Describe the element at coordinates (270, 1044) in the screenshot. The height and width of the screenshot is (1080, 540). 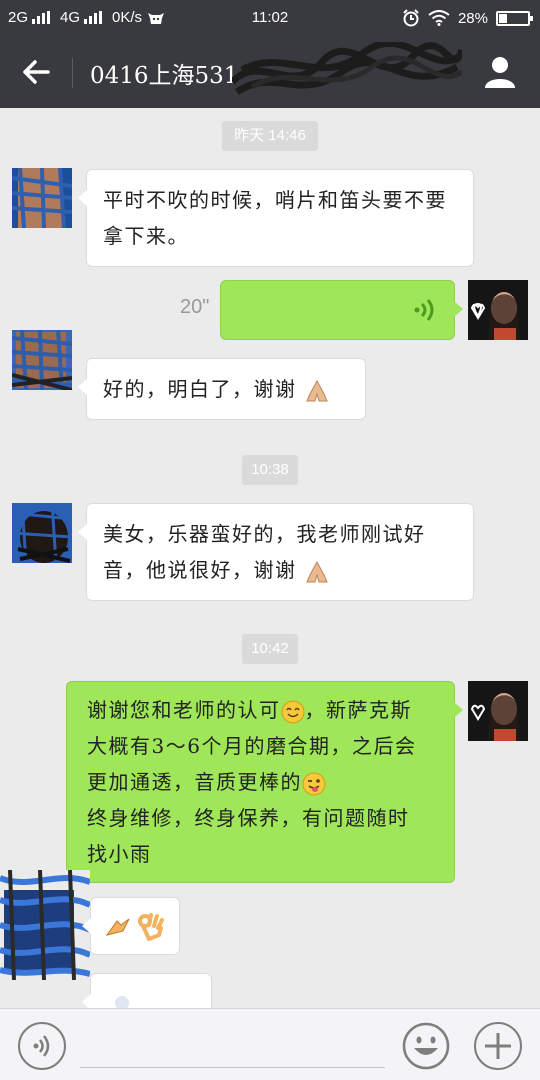
I see `input-bar` at that location.